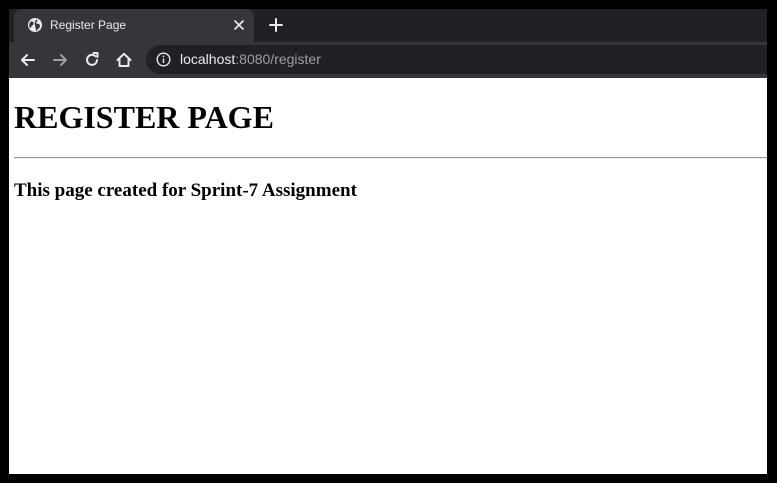  I want to click on arrow-right-icon, so click(60, 60).